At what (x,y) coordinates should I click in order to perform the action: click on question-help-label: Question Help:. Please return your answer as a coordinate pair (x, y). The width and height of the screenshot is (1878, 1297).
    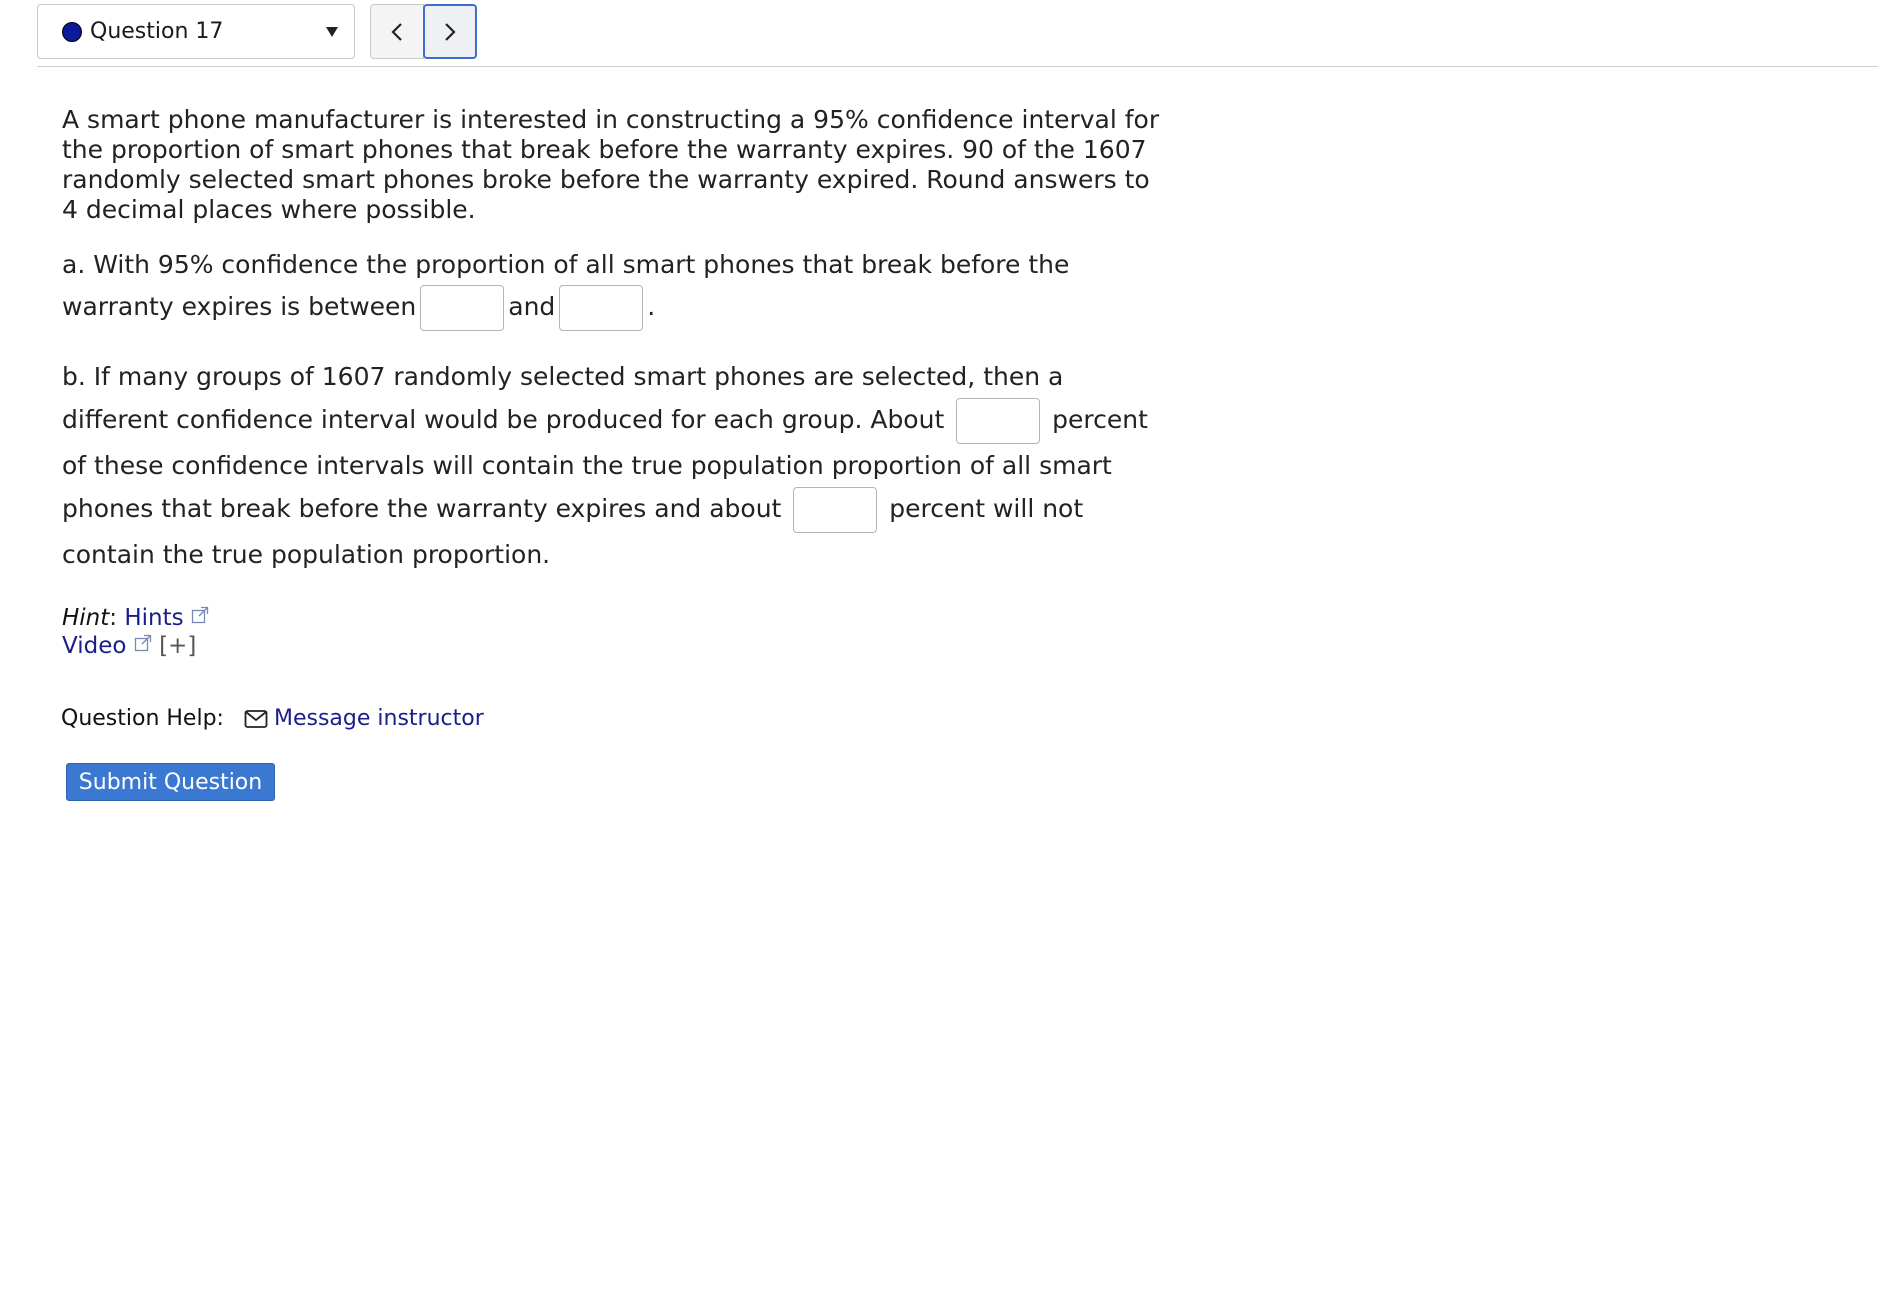
    Looking at the image, I should click on (142, 718).